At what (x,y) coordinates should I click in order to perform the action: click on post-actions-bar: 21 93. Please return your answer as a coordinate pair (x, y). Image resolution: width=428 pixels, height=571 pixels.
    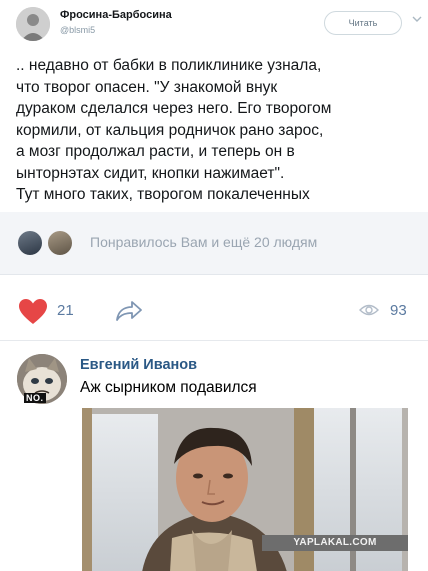
    Looking at the image, I should click on (214, 307).